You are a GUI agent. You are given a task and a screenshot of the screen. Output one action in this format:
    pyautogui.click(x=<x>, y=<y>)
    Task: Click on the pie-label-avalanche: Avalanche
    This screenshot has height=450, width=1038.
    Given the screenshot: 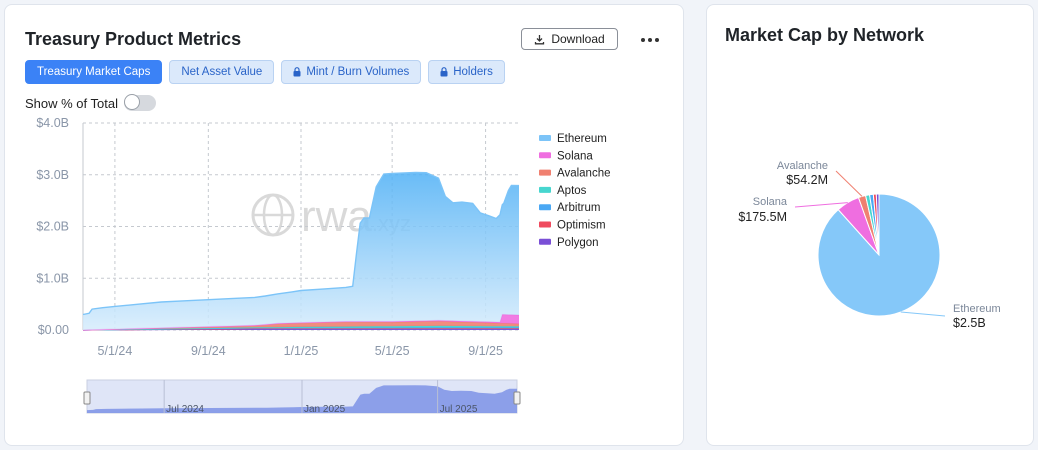 What is the action you would take?
    pyautogui.click(x=802, y=166)
    